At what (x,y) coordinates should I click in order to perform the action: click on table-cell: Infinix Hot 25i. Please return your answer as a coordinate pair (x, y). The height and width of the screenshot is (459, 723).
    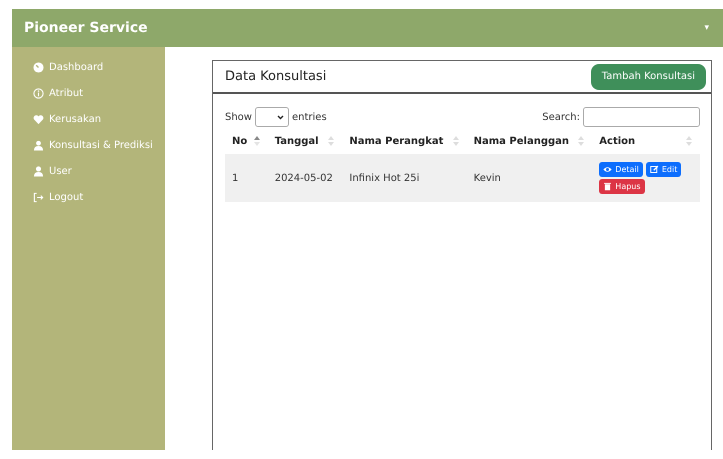
    Looking at the image, I should click on (404, 178).